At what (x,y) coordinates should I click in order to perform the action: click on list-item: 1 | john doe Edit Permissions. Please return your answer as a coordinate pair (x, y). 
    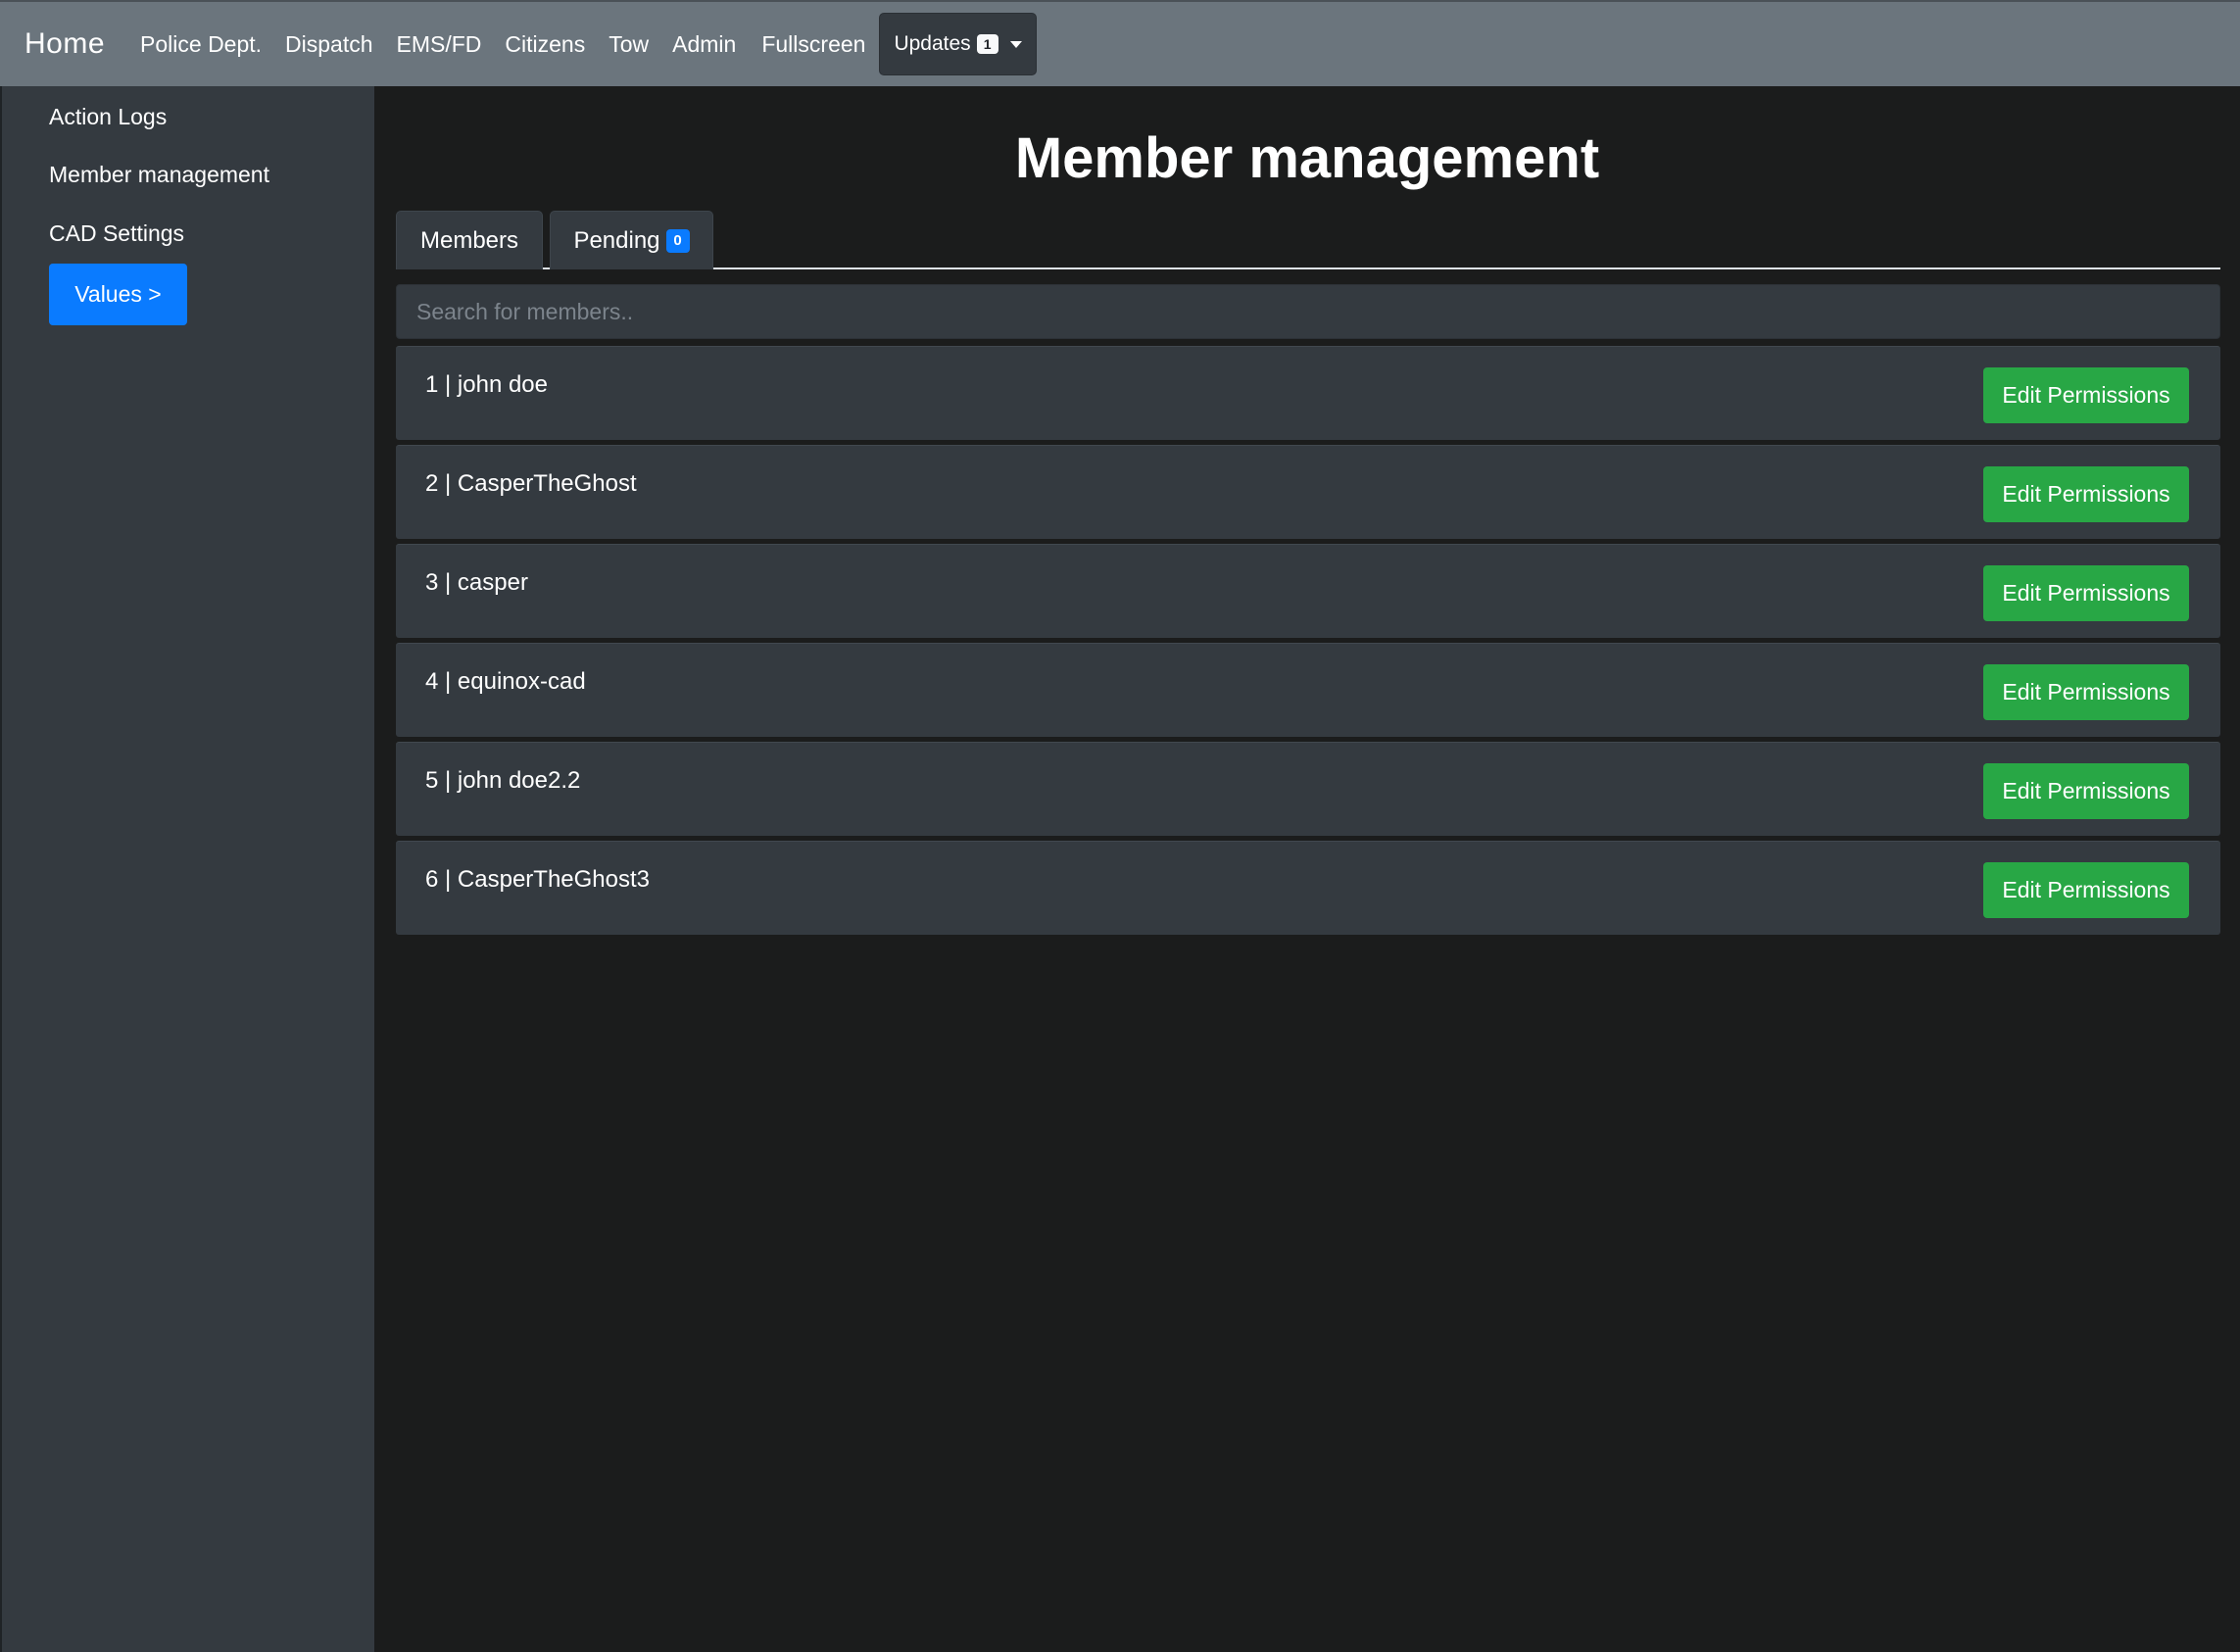
    Looking at the image, I should click on (1308, 393).